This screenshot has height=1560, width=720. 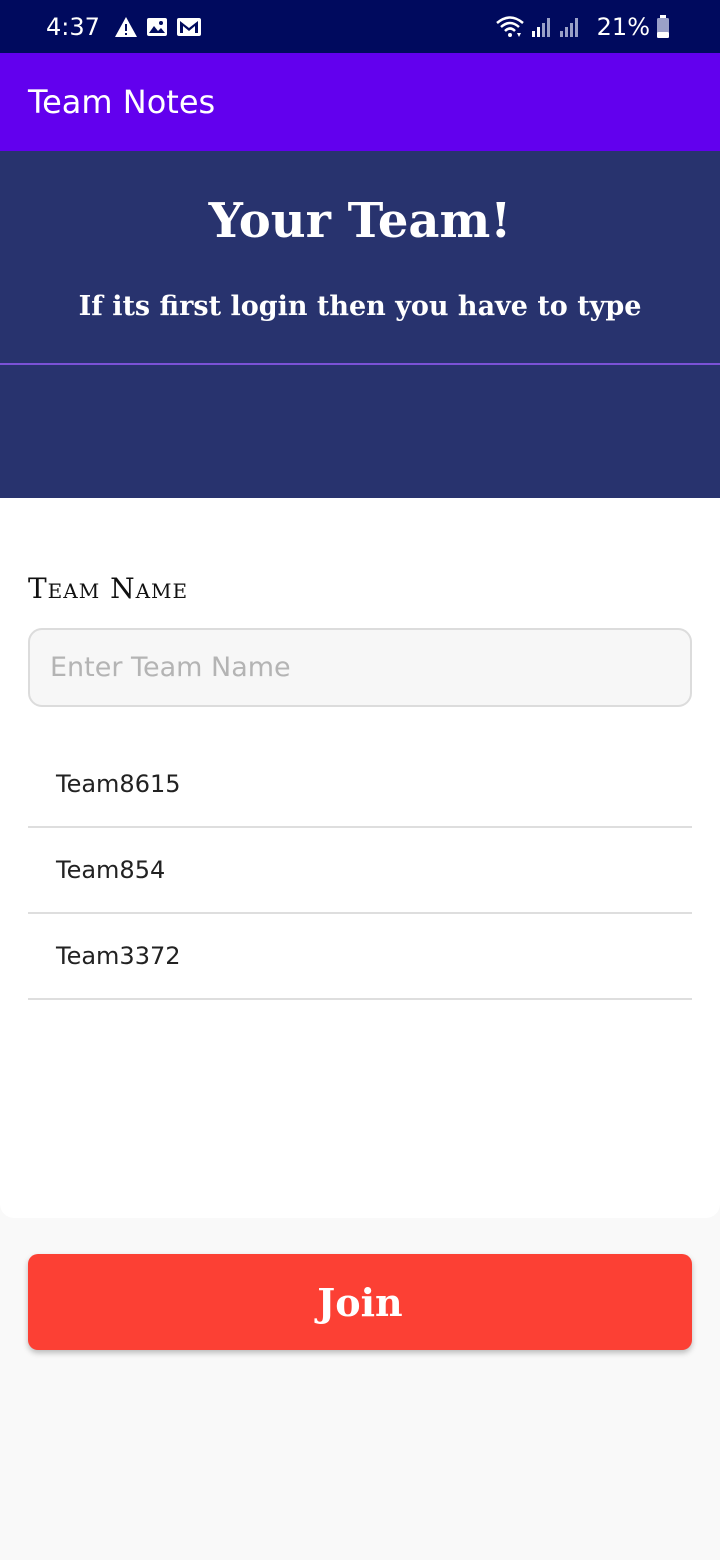 I want to click on list-item: Team3372, so click(x=360, y=957).